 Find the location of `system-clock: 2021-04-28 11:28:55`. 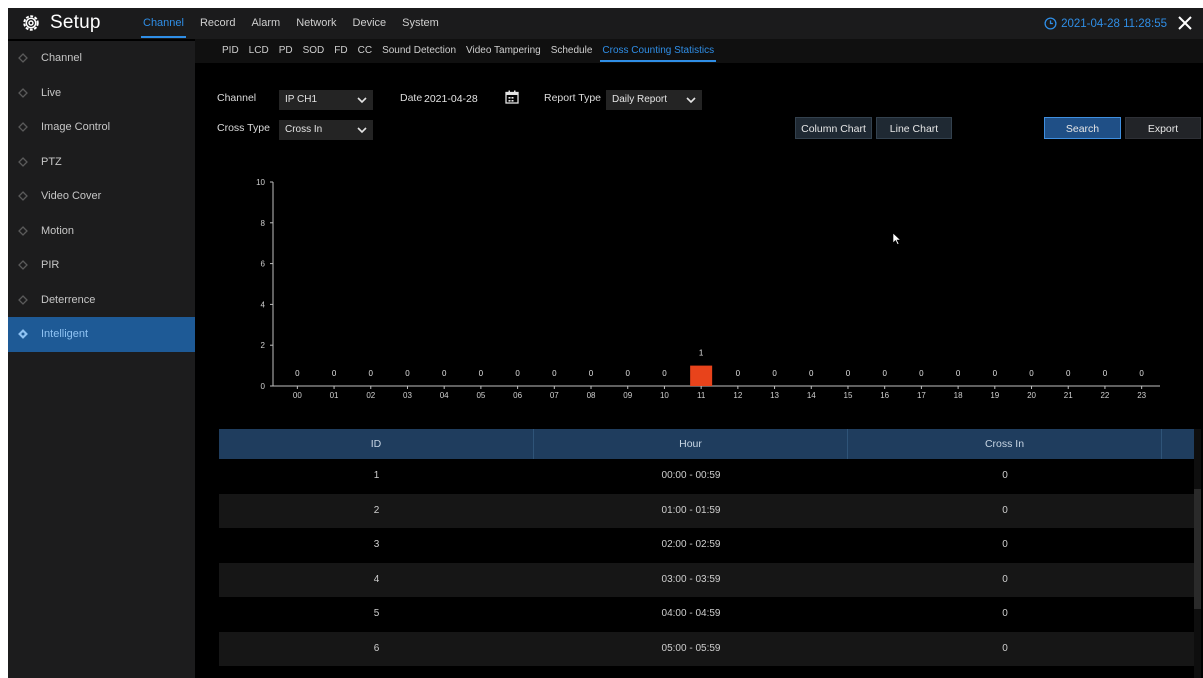

system-clock: 2021-04-28 11:28:55 is located at coordinates (1105, 23).